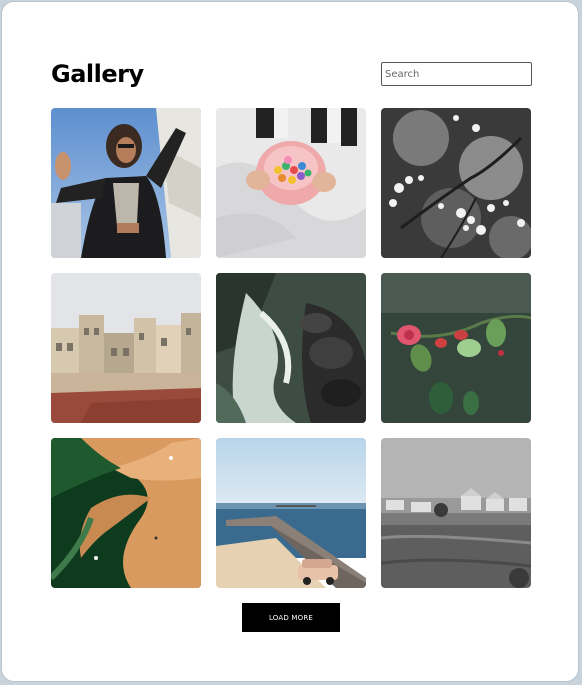 This screenshot has height=685, width=582. I want to click on photo-tile-pink-cup, so click(291, 183).